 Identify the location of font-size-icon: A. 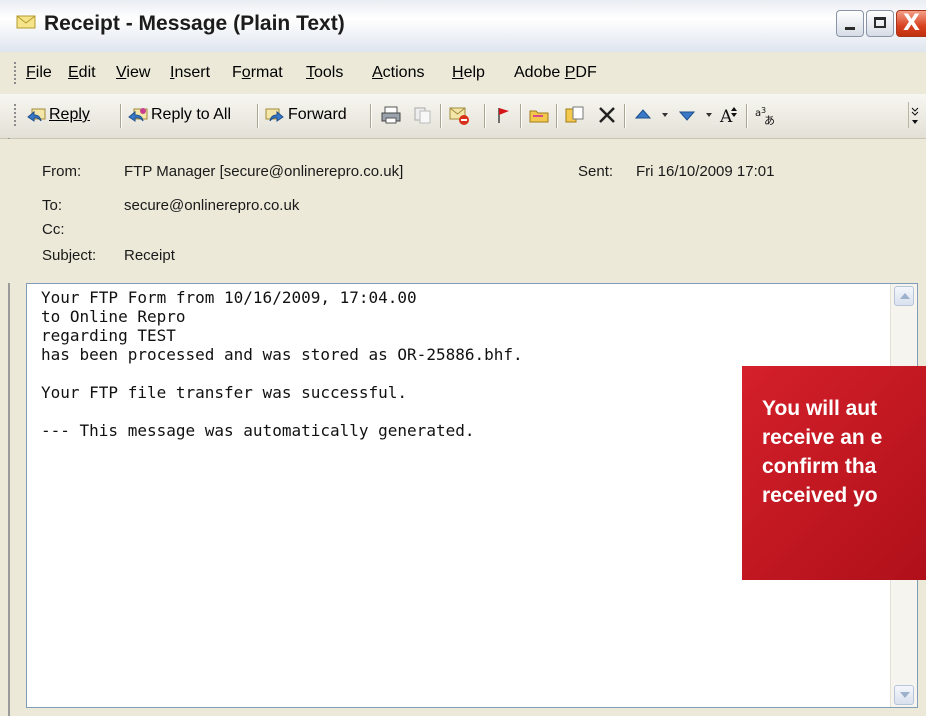
(729, 115).